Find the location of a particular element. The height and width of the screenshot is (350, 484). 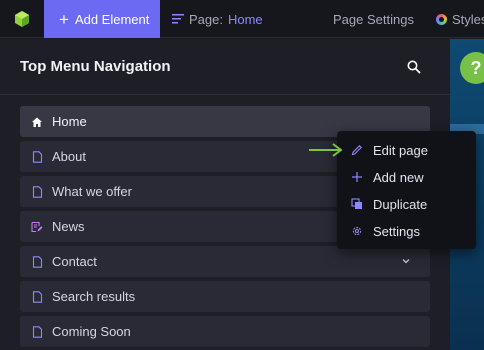

nav-item-label: What we offer is located at coordinates (92, 191).